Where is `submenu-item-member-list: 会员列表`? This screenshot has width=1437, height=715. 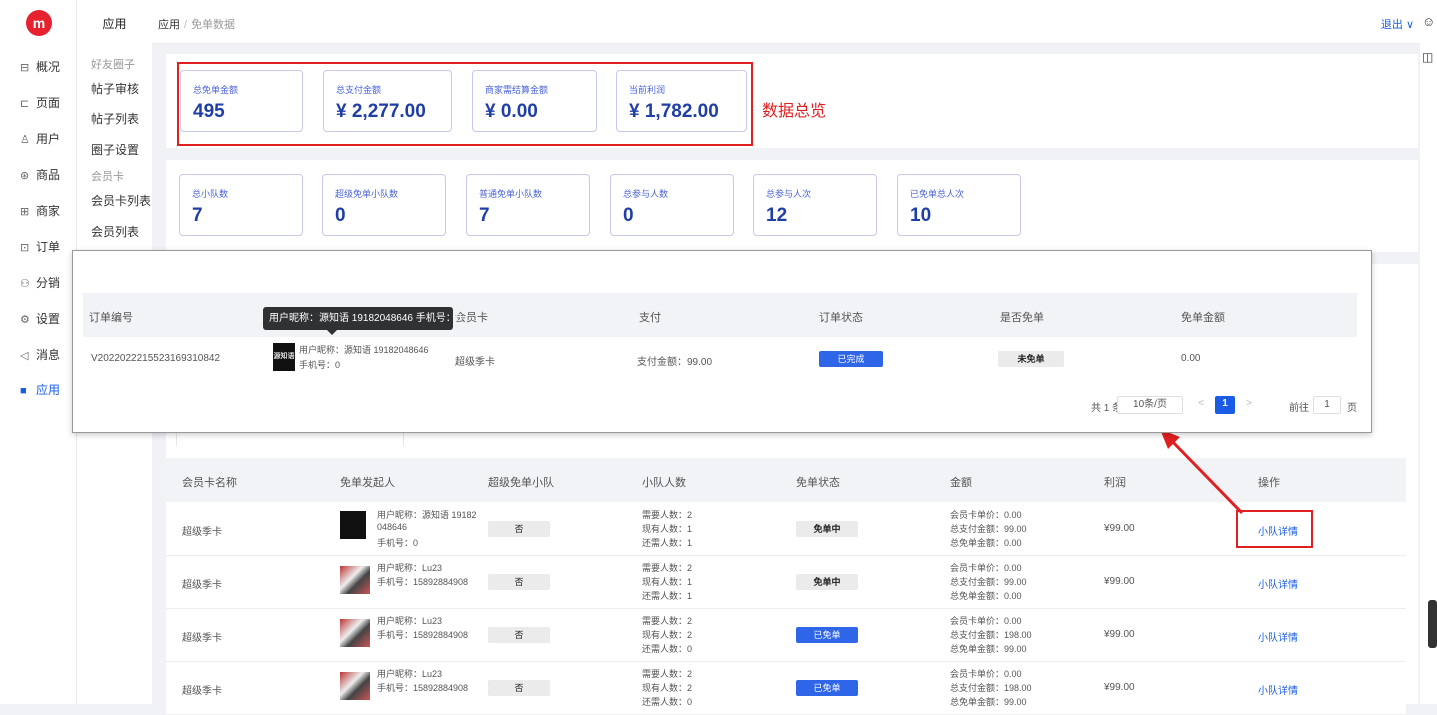
submenu-item-member-list: 会员列表 is located at coordinates (115, 231).